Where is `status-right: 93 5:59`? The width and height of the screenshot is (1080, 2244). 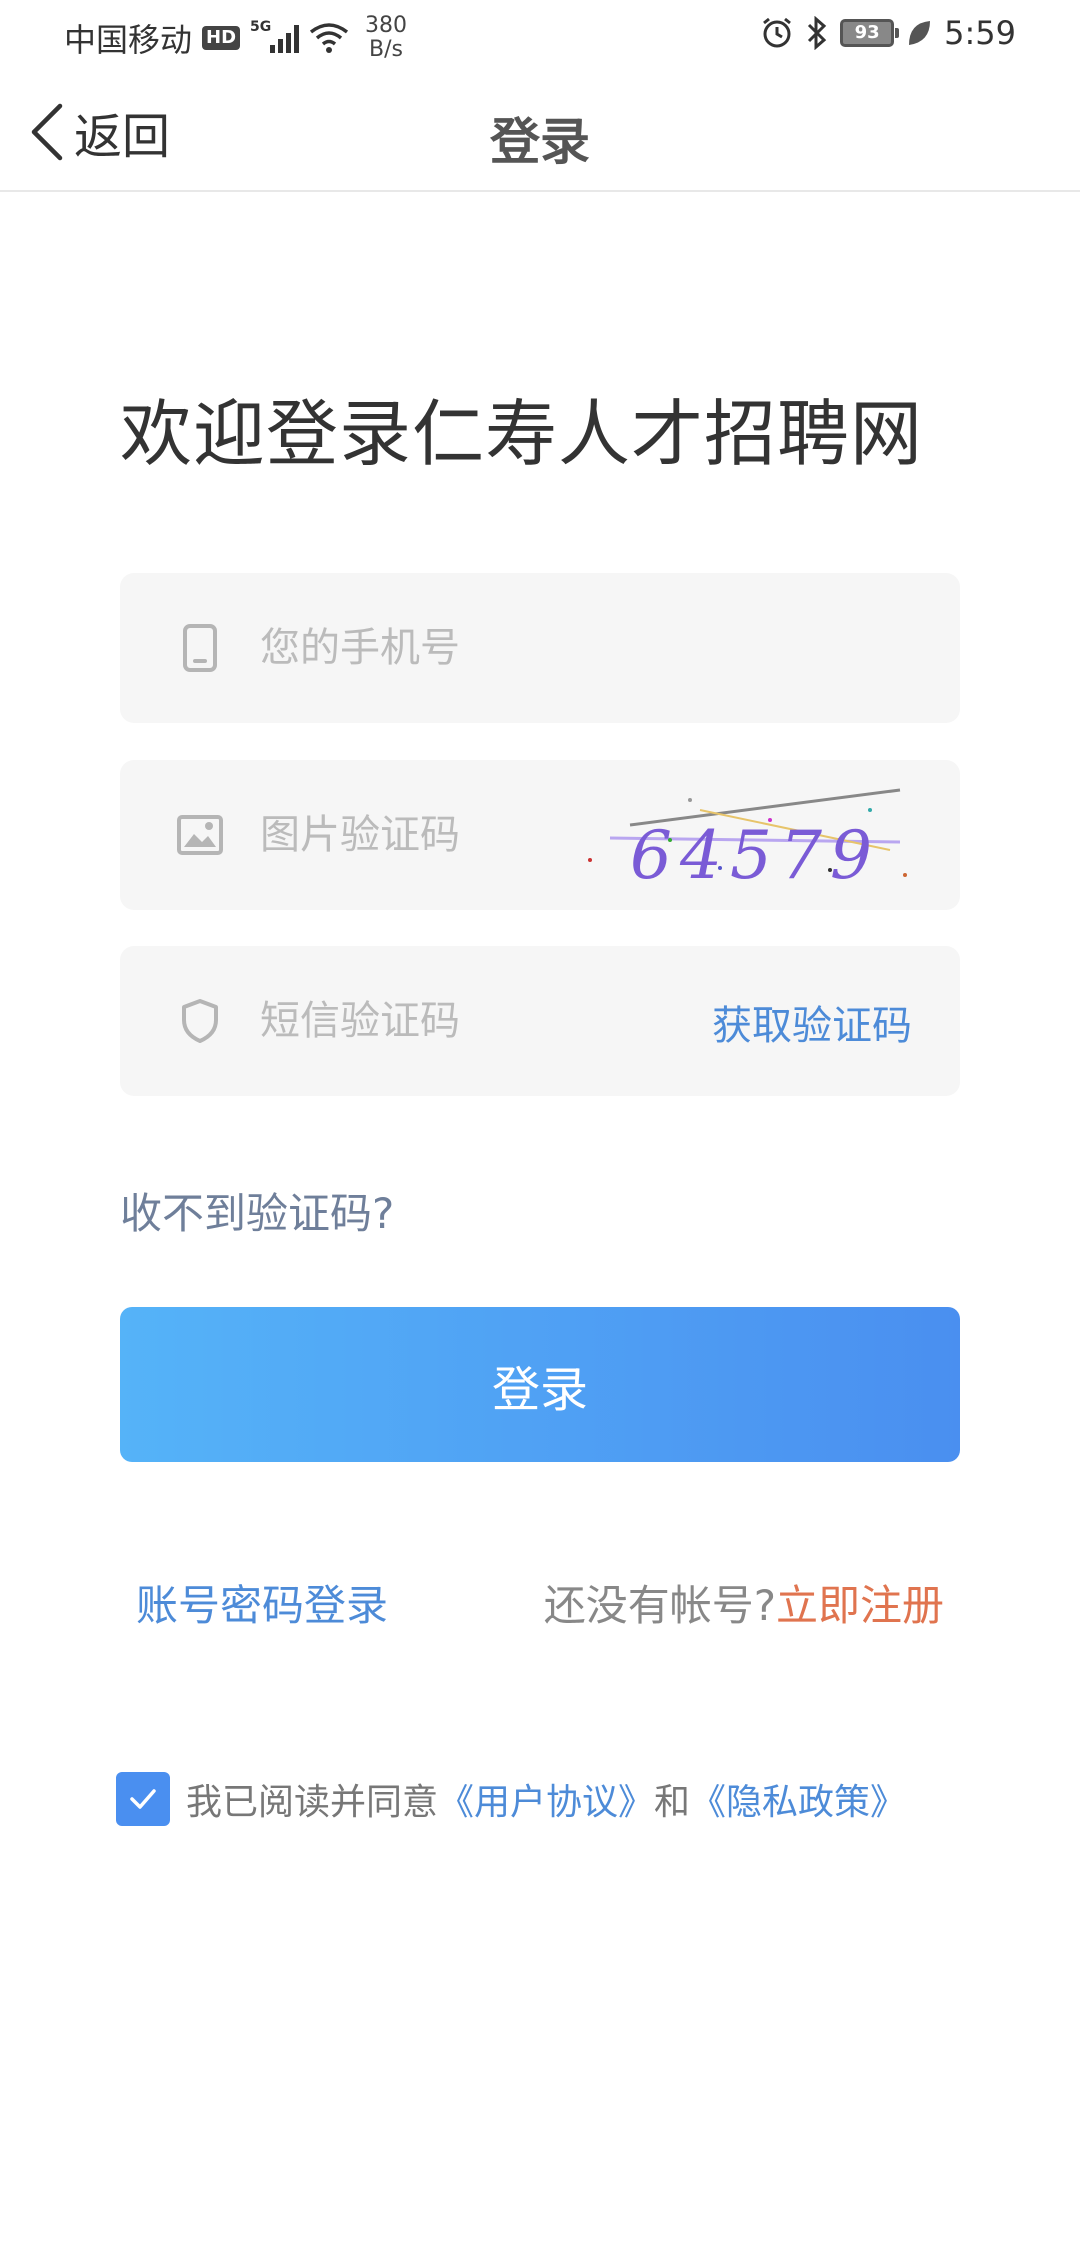 status-right: 93 5:59 is located at coordinates (888, 33).